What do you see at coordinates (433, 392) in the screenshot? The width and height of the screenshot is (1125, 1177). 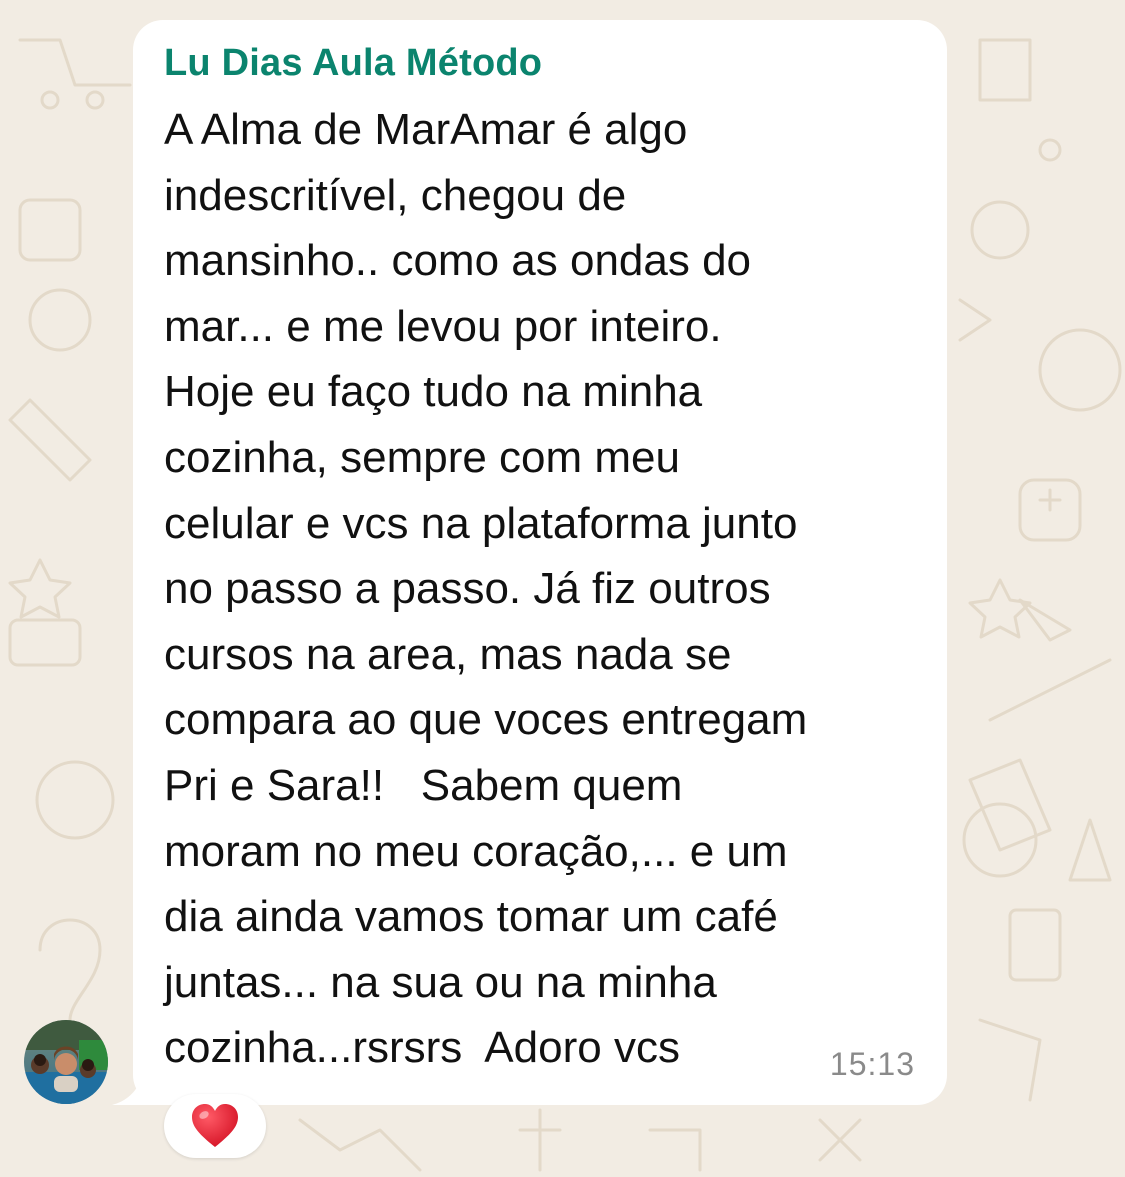 I see `message-line: Hoje eu faço tudo na minha` at bounding box center [433, 392].